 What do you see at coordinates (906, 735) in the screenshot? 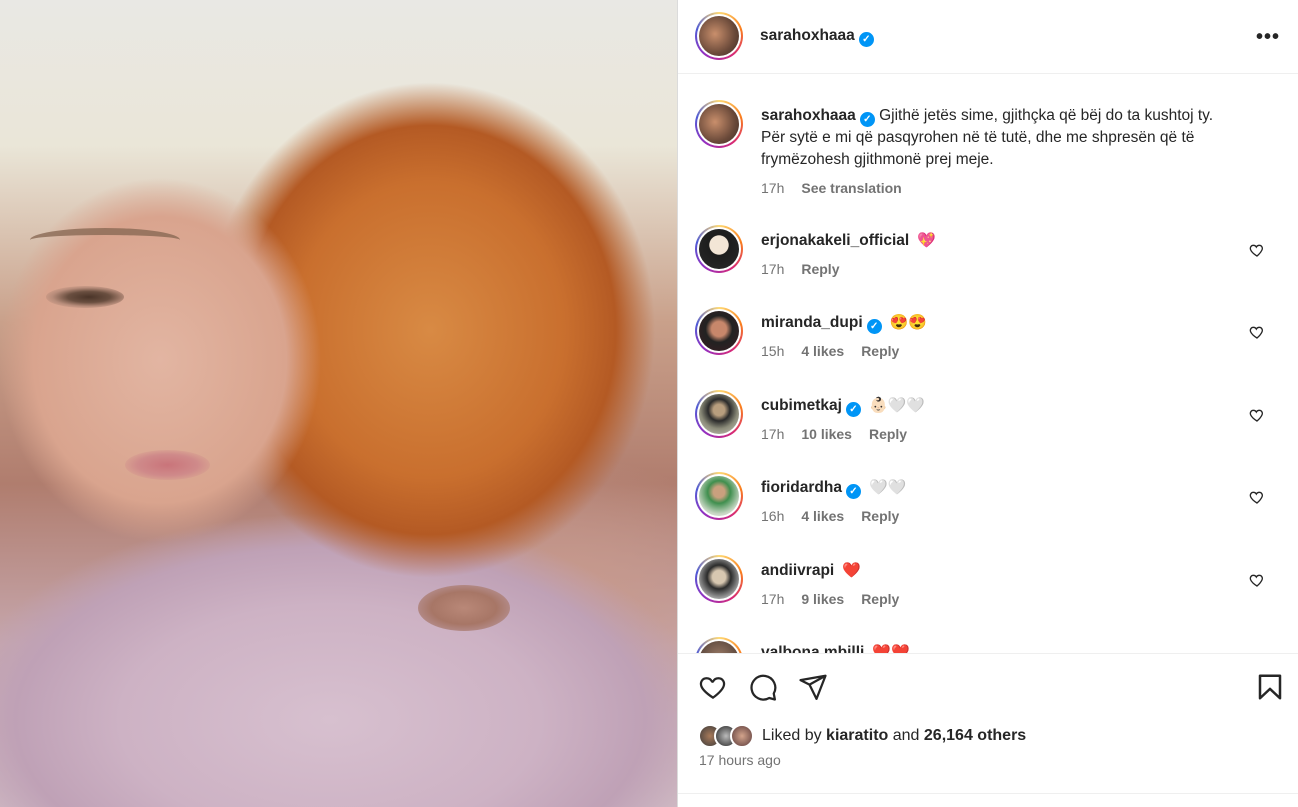
I see `liked-by-and: and` at bounding box center [906, 735].